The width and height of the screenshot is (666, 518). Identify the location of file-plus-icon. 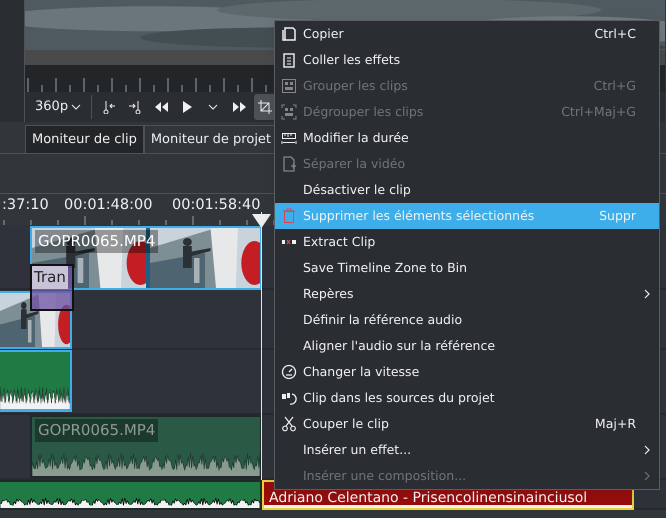
(289, 164).